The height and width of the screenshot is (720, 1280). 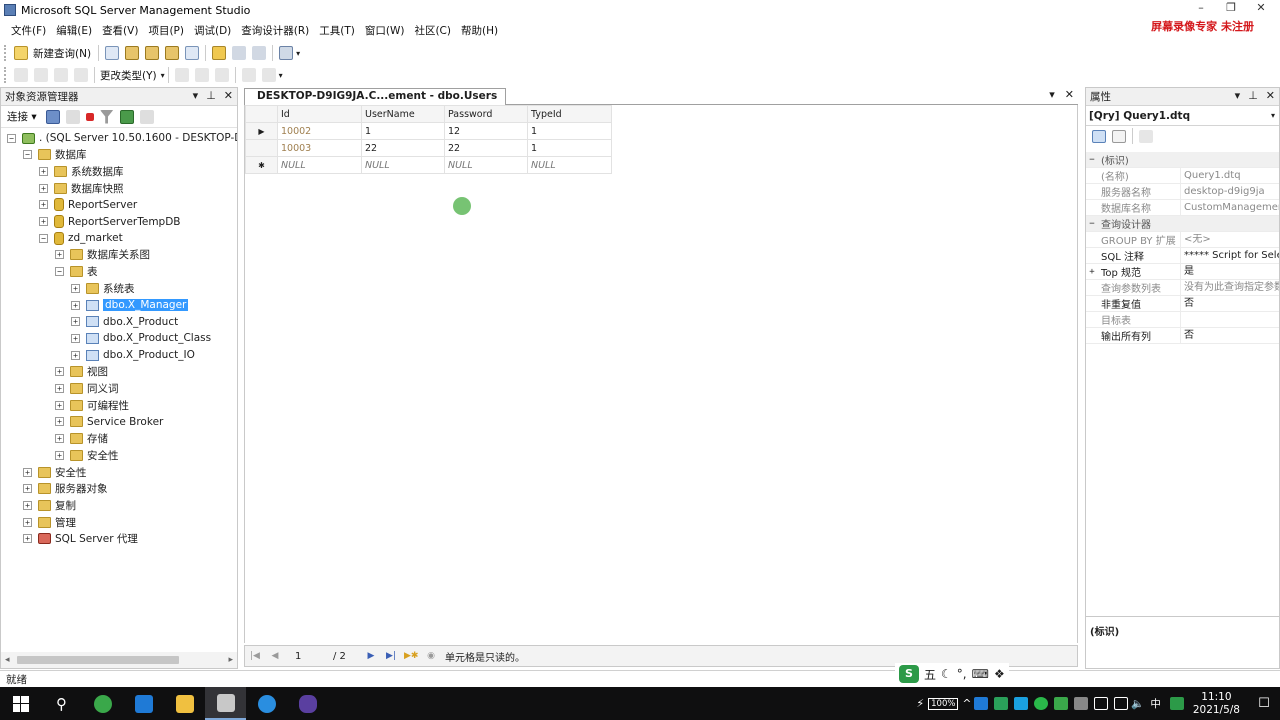 What do you see at coordinates (146, 116) in the screenshot?
I see `summary-icon` at bounding box center [146, 116].